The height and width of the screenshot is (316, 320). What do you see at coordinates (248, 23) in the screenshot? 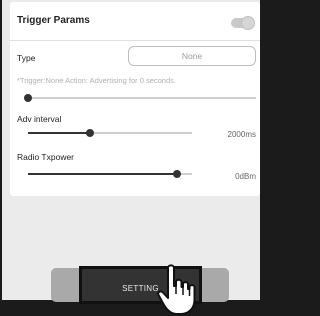
I see `toggle-knob` at bounding box center [248, 23].